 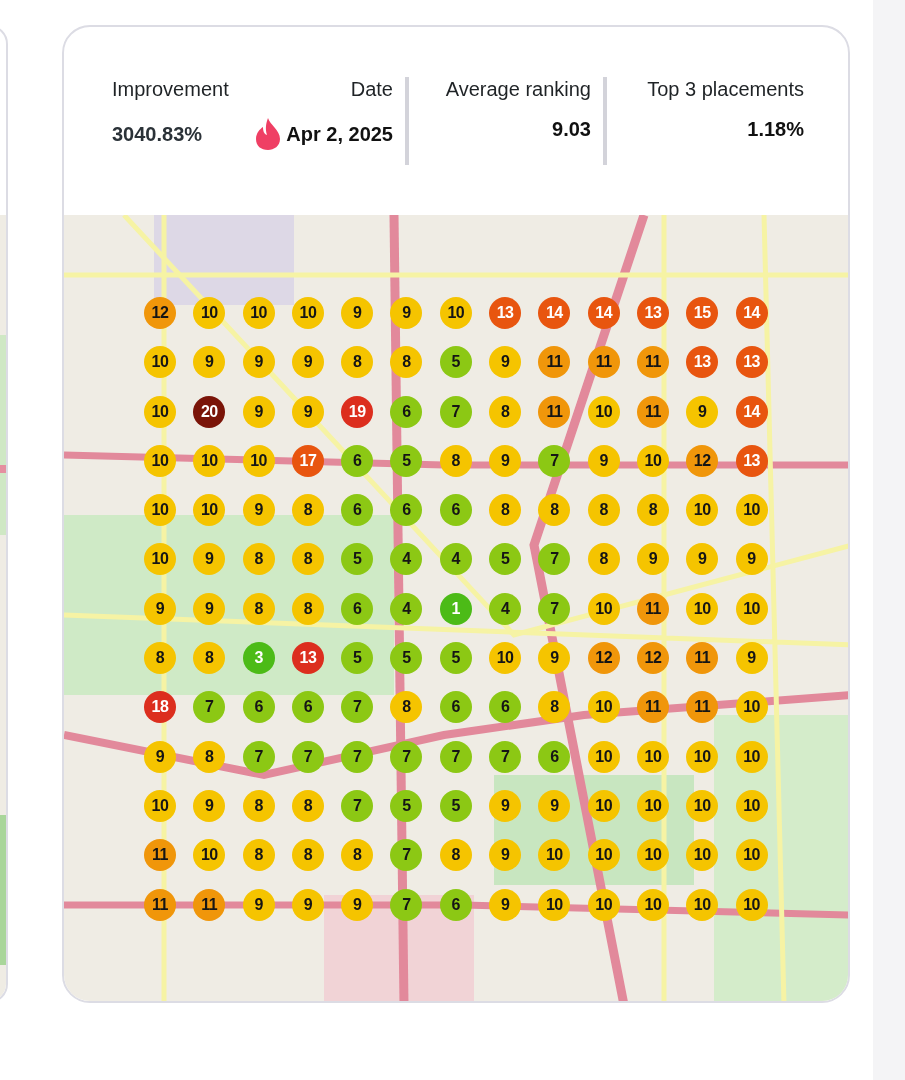 I want to click on stat-label: Average ranking, so click(x=518, y=89).